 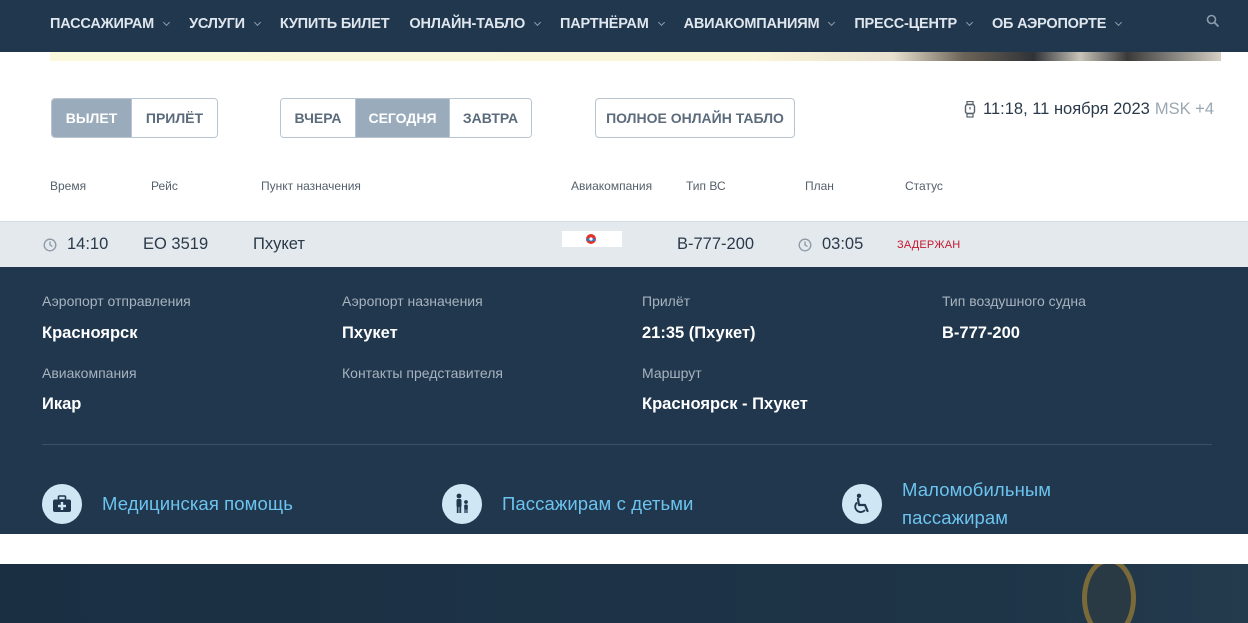 I want to click on aircraft-type-label: Тип воздушного судна, so click(x=1014, y=301).